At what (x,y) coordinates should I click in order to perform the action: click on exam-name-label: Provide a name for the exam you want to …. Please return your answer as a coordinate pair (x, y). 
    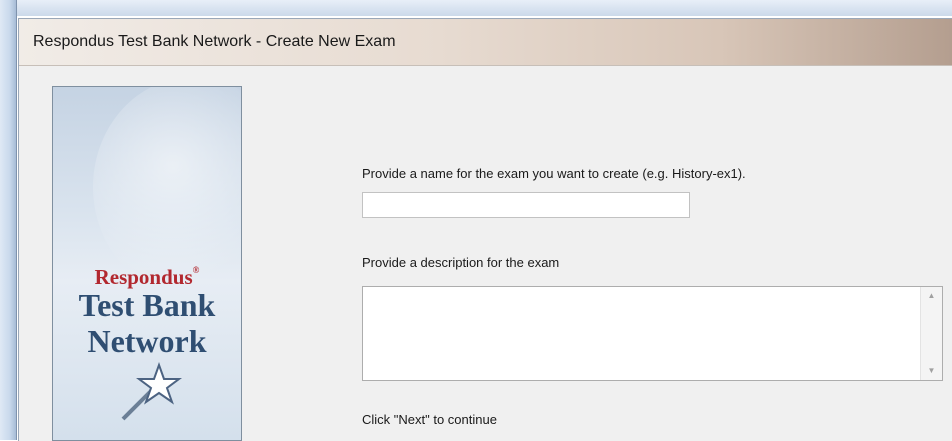
    Looking at the image, I should click on (554, 173).